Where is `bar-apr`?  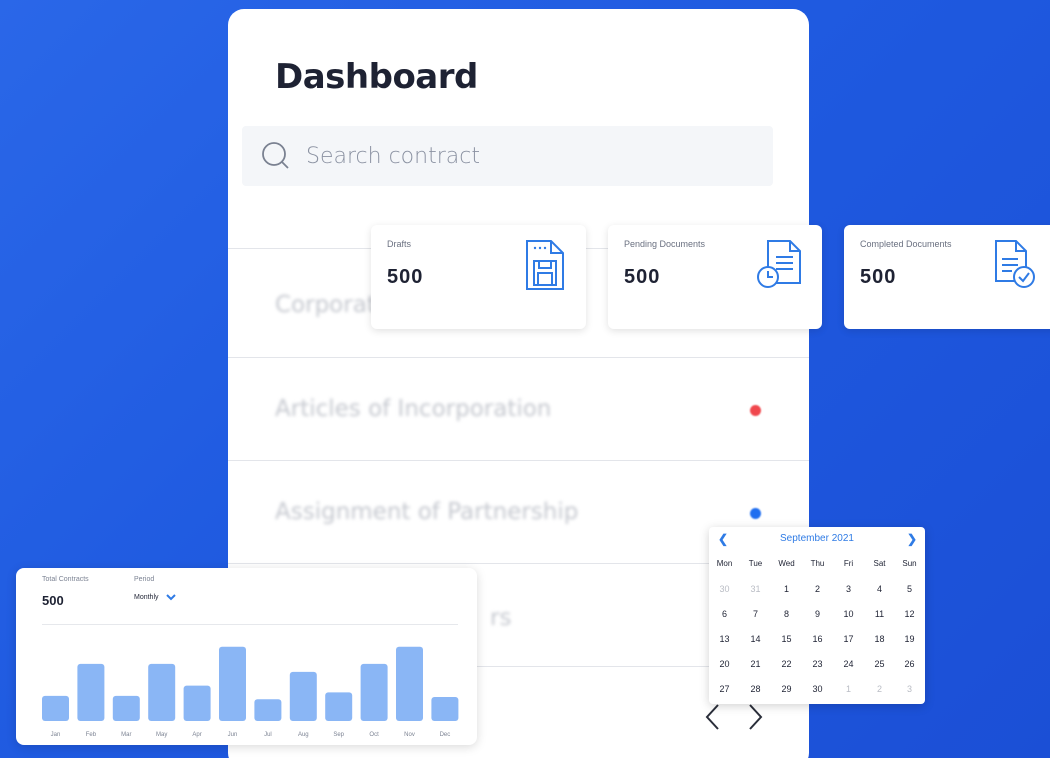
bar-apr is located at coordinates (197, 703).